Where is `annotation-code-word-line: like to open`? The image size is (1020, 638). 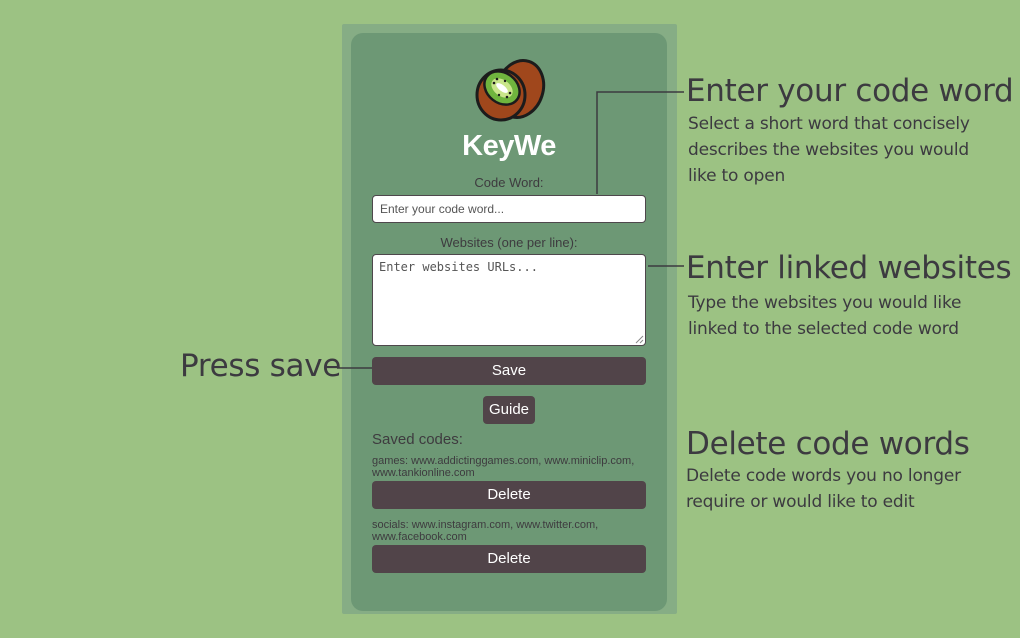
annotation-code-word-line: like to open is located at coordinates (737, 176).